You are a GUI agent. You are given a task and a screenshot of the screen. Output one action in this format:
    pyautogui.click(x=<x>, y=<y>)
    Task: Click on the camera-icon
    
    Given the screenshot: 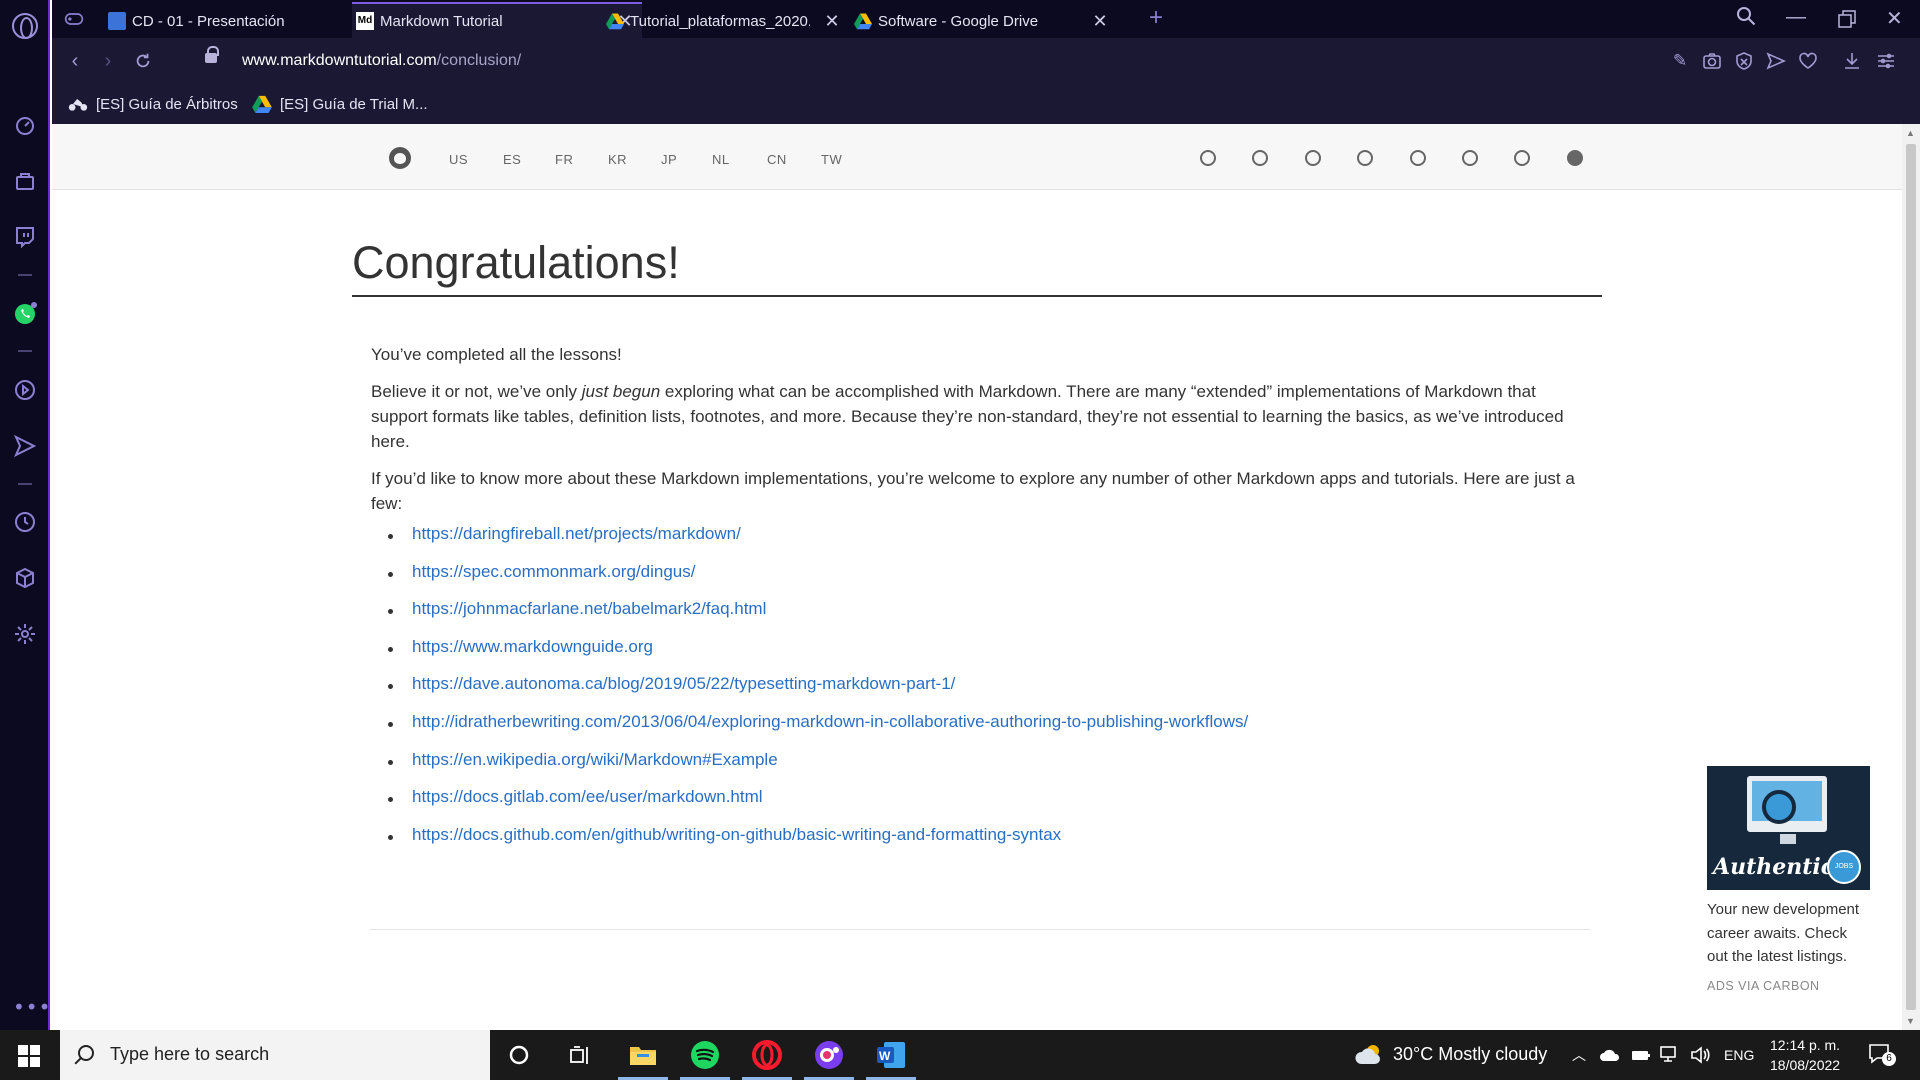 What is the action you would take?
    pyautogui.click(x=1712, y=61)
    